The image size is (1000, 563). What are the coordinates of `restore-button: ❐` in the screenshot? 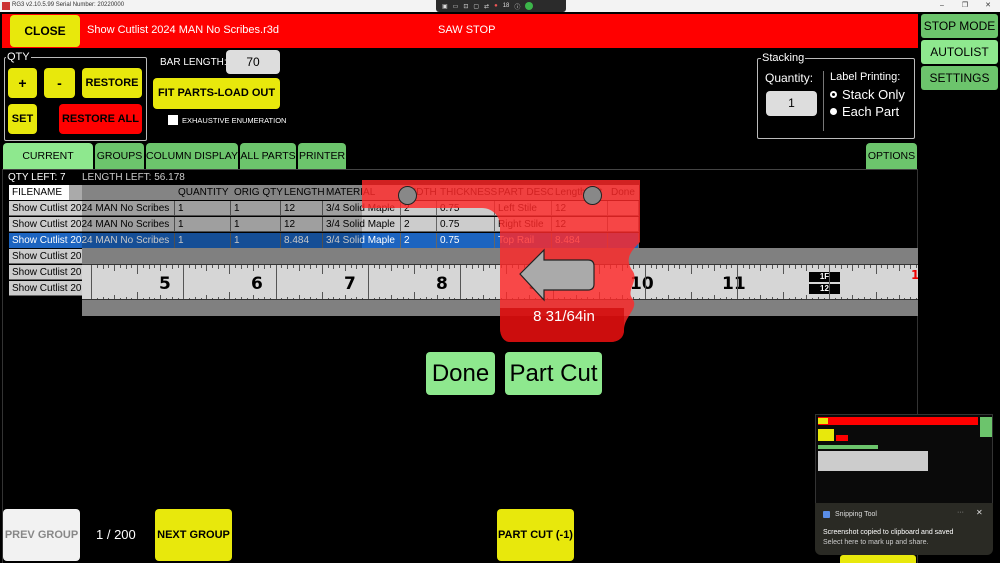 It's located at (965, 6).